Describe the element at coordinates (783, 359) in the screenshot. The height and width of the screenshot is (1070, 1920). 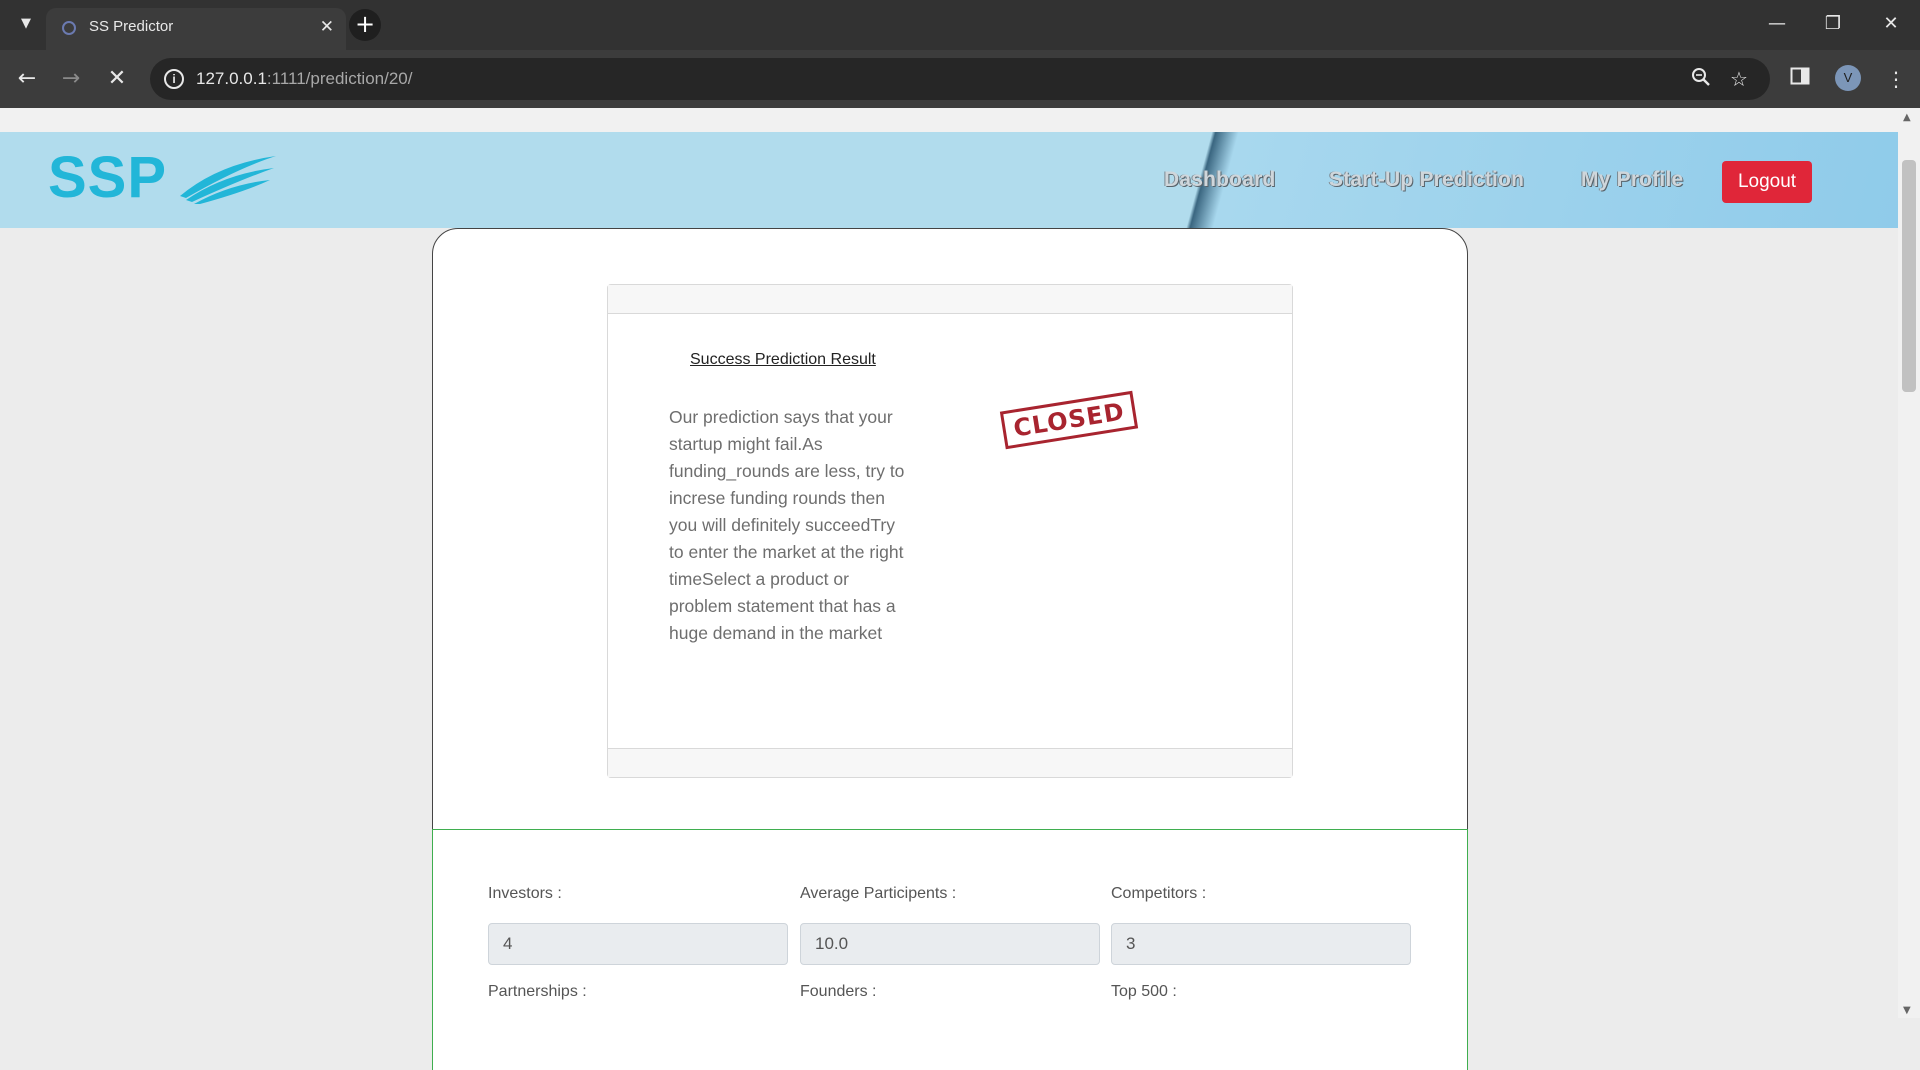
I see `result-title: Success Prediction Result` at that location.